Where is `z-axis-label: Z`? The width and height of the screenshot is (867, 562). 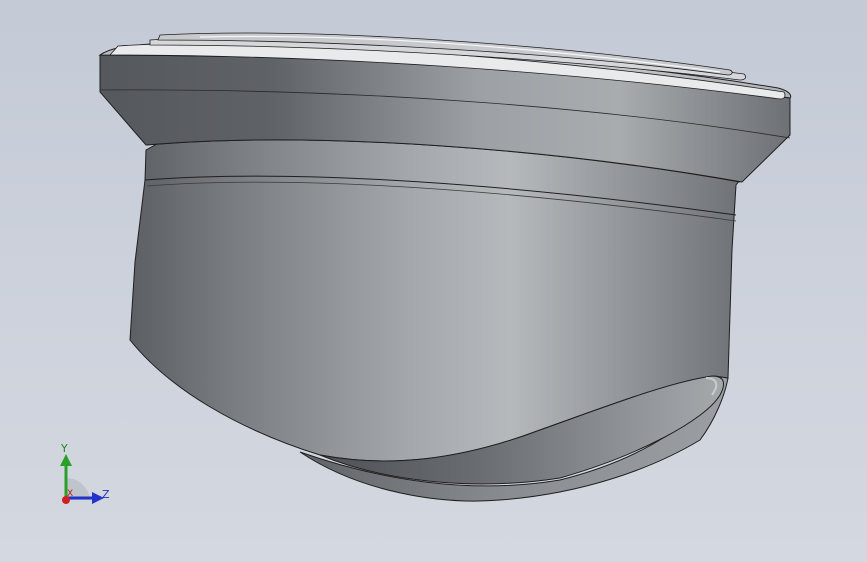
z-axis-label: Z is located at coordinates (106, 494).